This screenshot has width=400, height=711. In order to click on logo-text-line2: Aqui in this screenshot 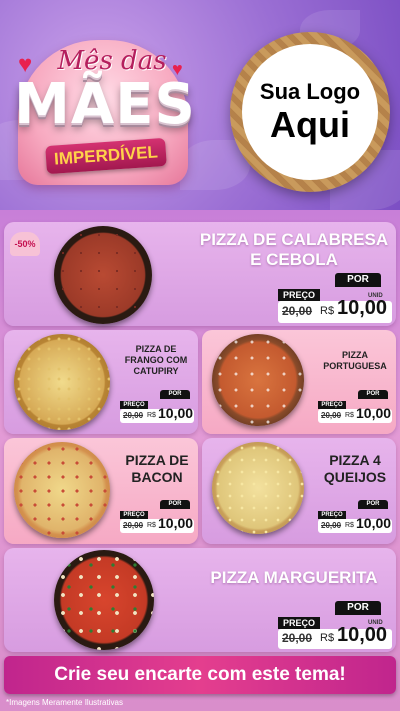, I will do `click(310, 124)`.